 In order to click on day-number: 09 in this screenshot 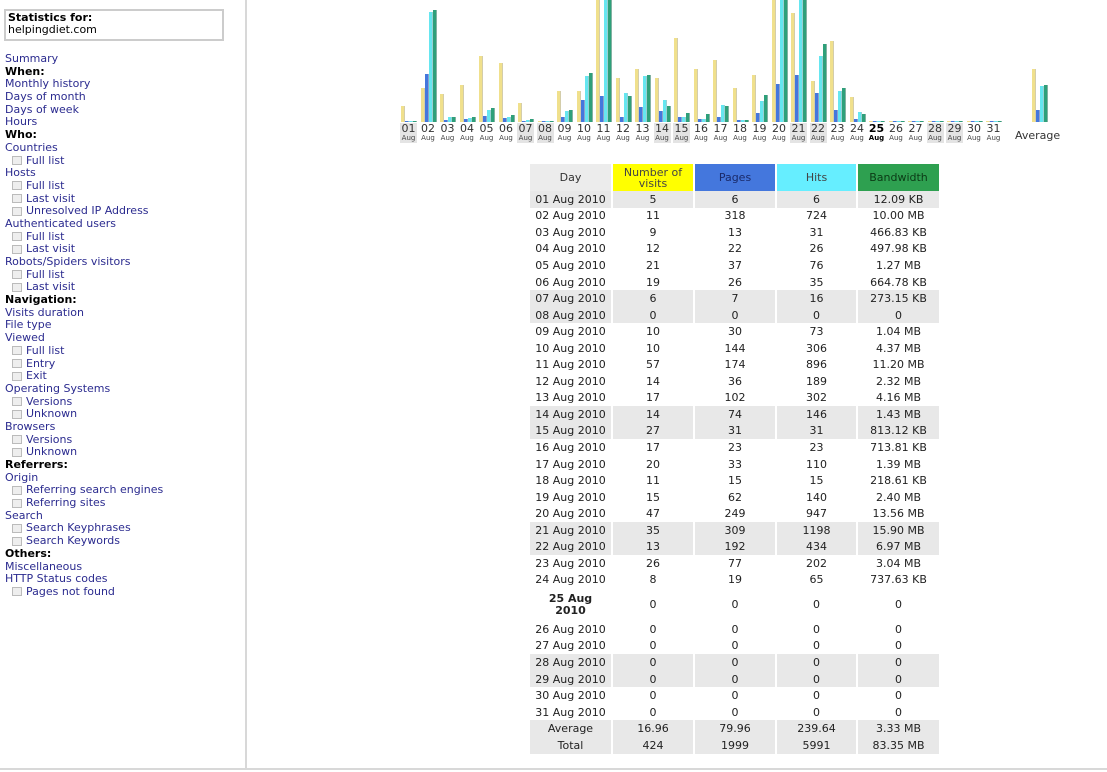, I will do `click(564, 128)`.